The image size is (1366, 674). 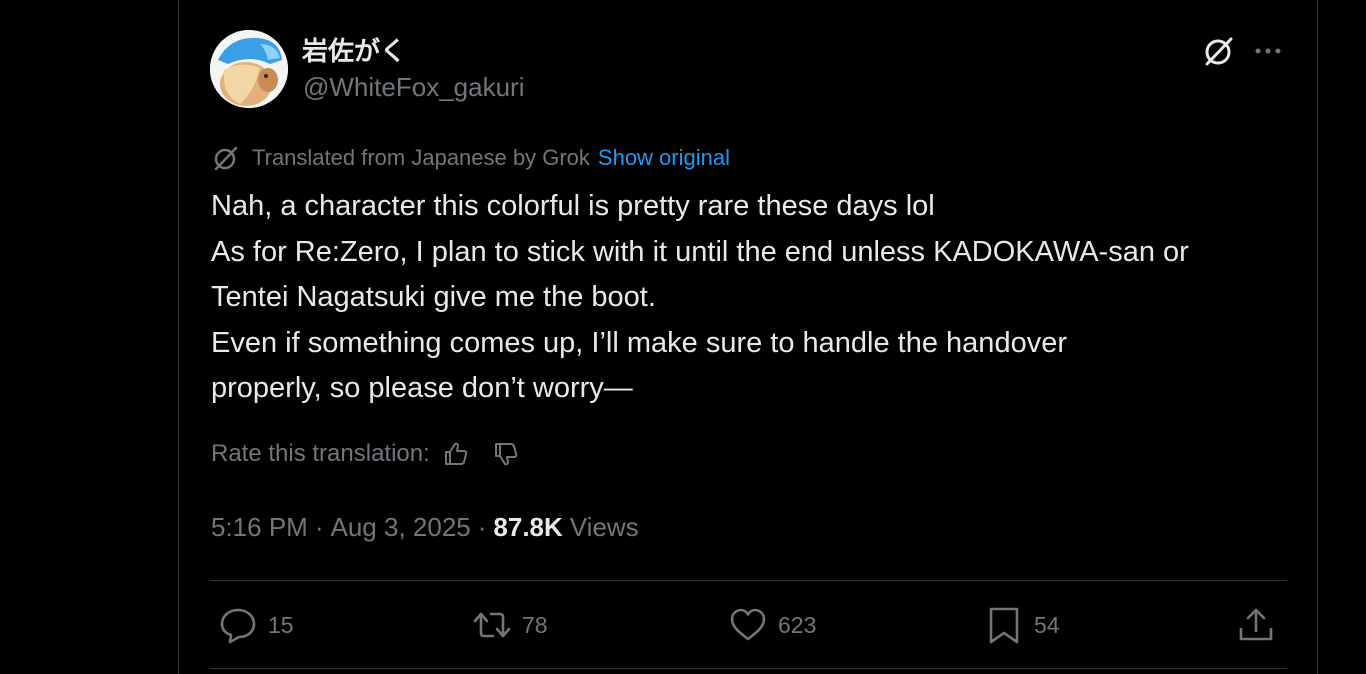 What do you see at coordinates (281, 624) in the screenshot?
I see `reply-count: 15` at bounding box center [281, 624].